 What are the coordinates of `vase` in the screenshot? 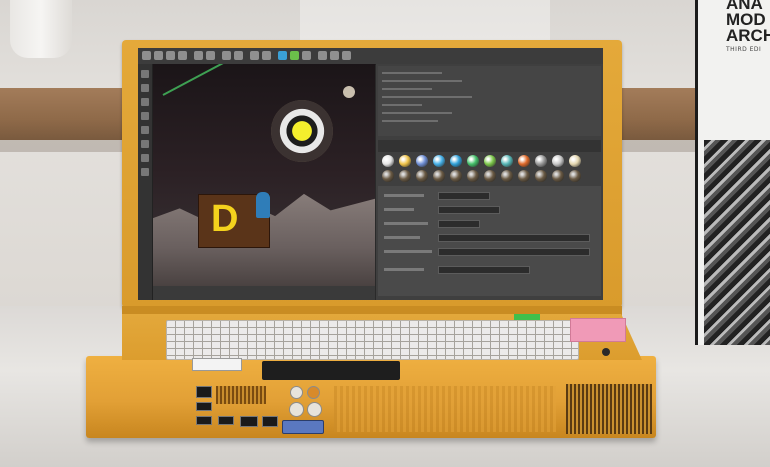 It's located at (41, 29).